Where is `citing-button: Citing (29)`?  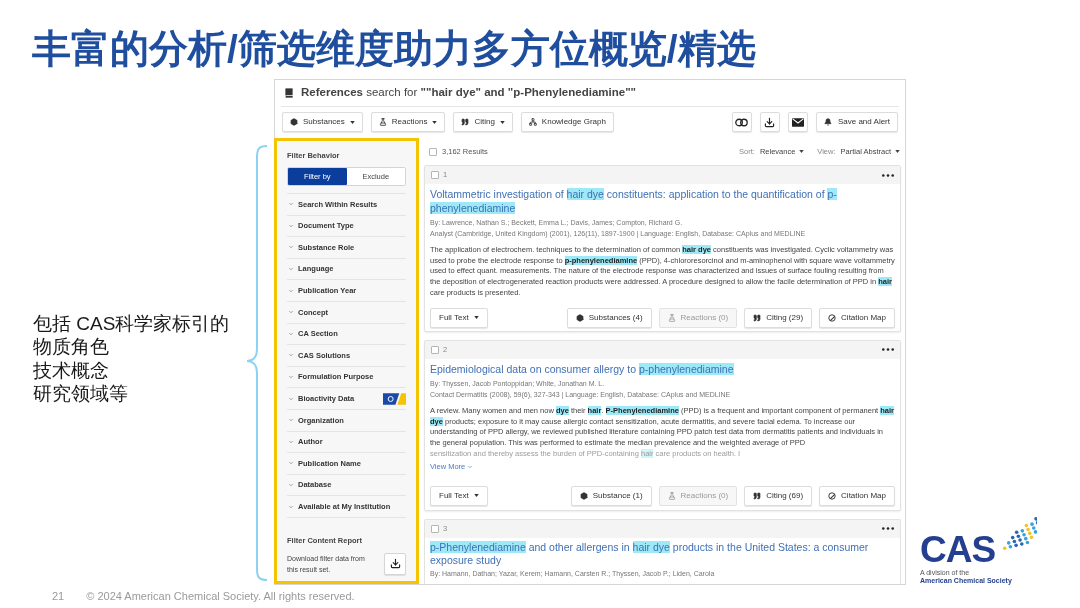
citing-button: Citing (29) is located at coordinates (778, 317).